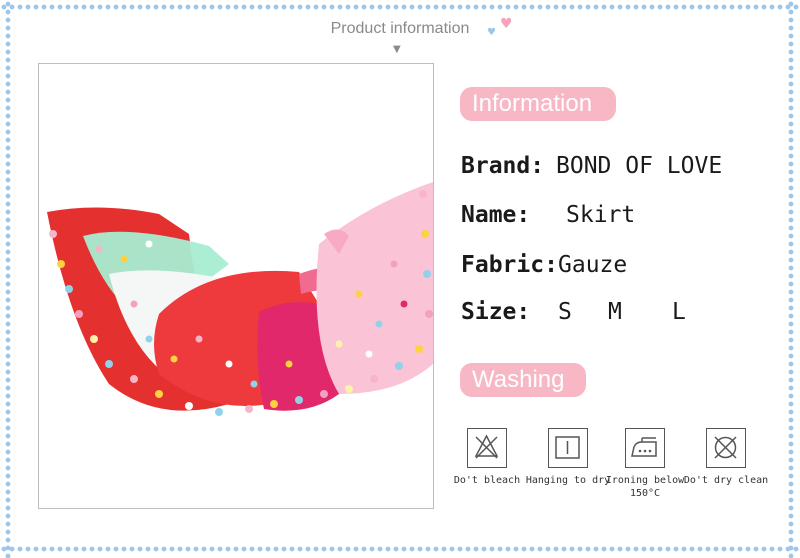 The width and height of the screenshot is (800, 558). Describe the element at coordinates (791, 279) in the screenshot. I see `dotted-border-right` at that location.